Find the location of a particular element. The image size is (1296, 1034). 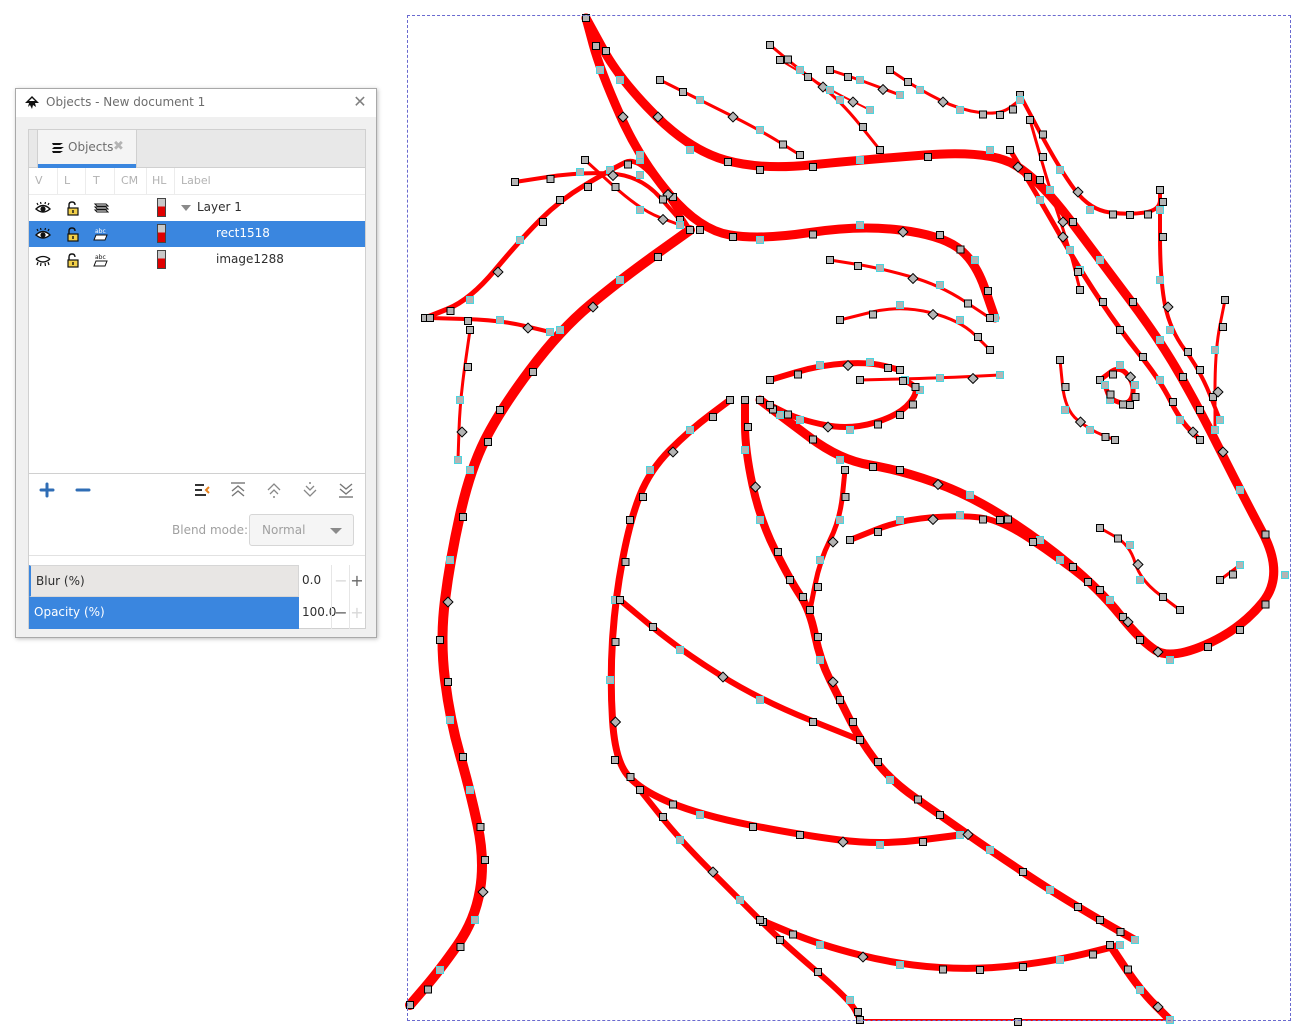

column-label: Label is located at coordinates (196, 180).